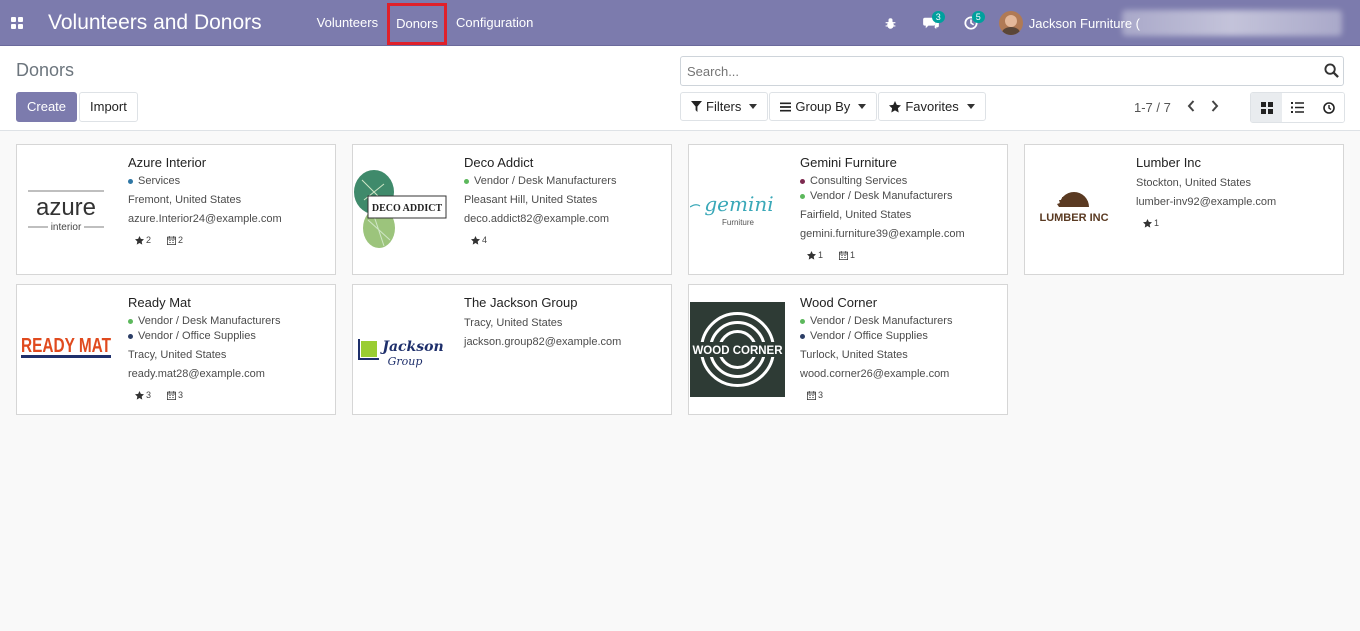 This screenshot has width=1360, height=631. What do you see at coordinates (185, 200) in the screenshot?
I see `card-city: Fremont, United States` at bounding box center [185, 200].